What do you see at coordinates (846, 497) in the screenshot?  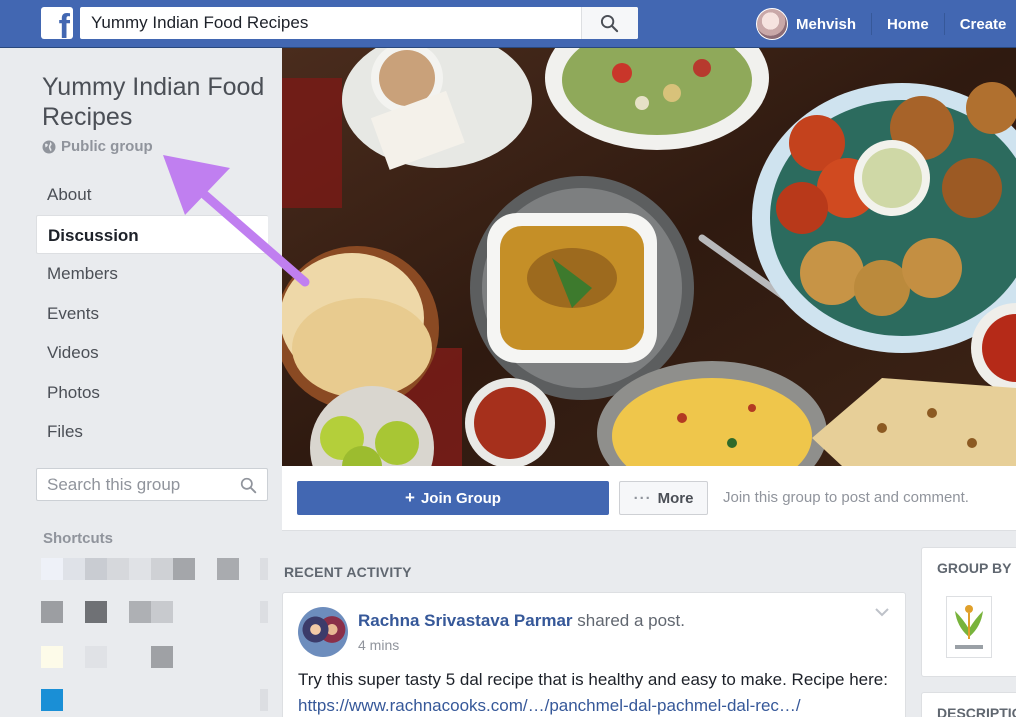 I see `join-hint: Join this group to post and comment.` at bounding box center [846, 497].